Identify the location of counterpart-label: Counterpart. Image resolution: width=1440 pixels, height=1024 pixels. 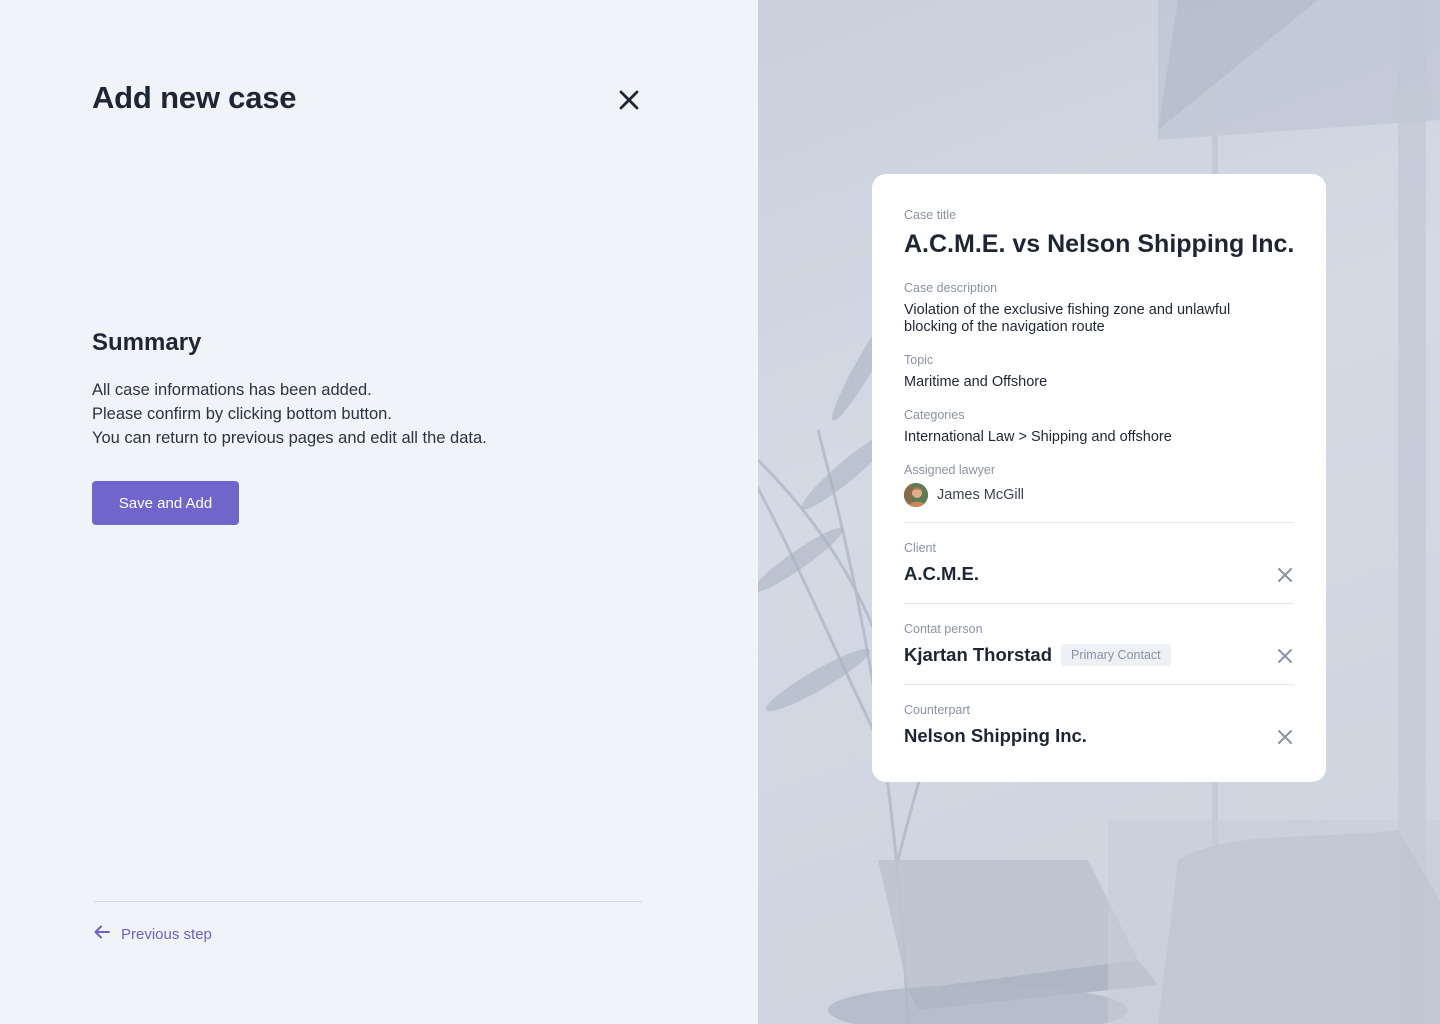
(937, 710).